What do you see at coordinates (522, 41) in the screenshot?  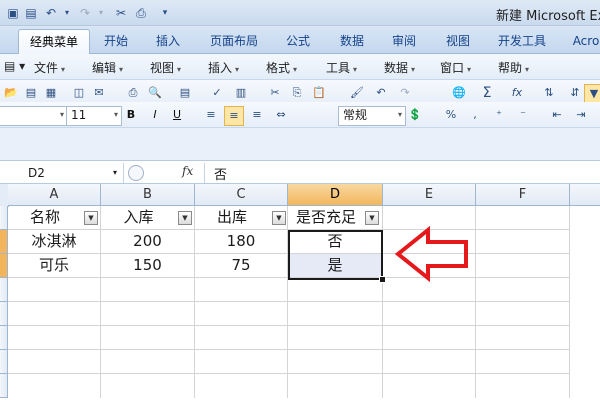 I see `tab-developer: 开发工具` at bounding box center [522, 41].